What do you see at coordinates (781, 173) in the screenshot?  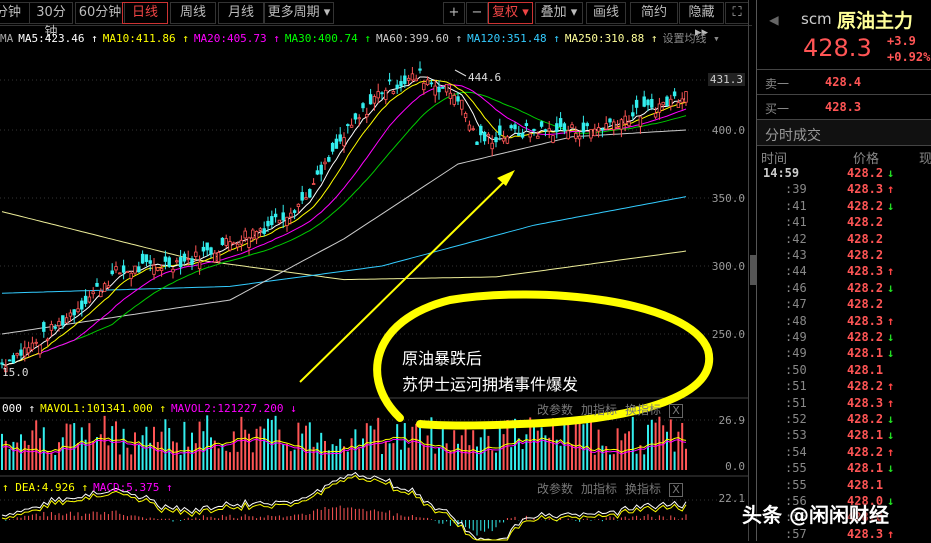 I see `tick-time: 14:59` at bounding box center [781, 173].